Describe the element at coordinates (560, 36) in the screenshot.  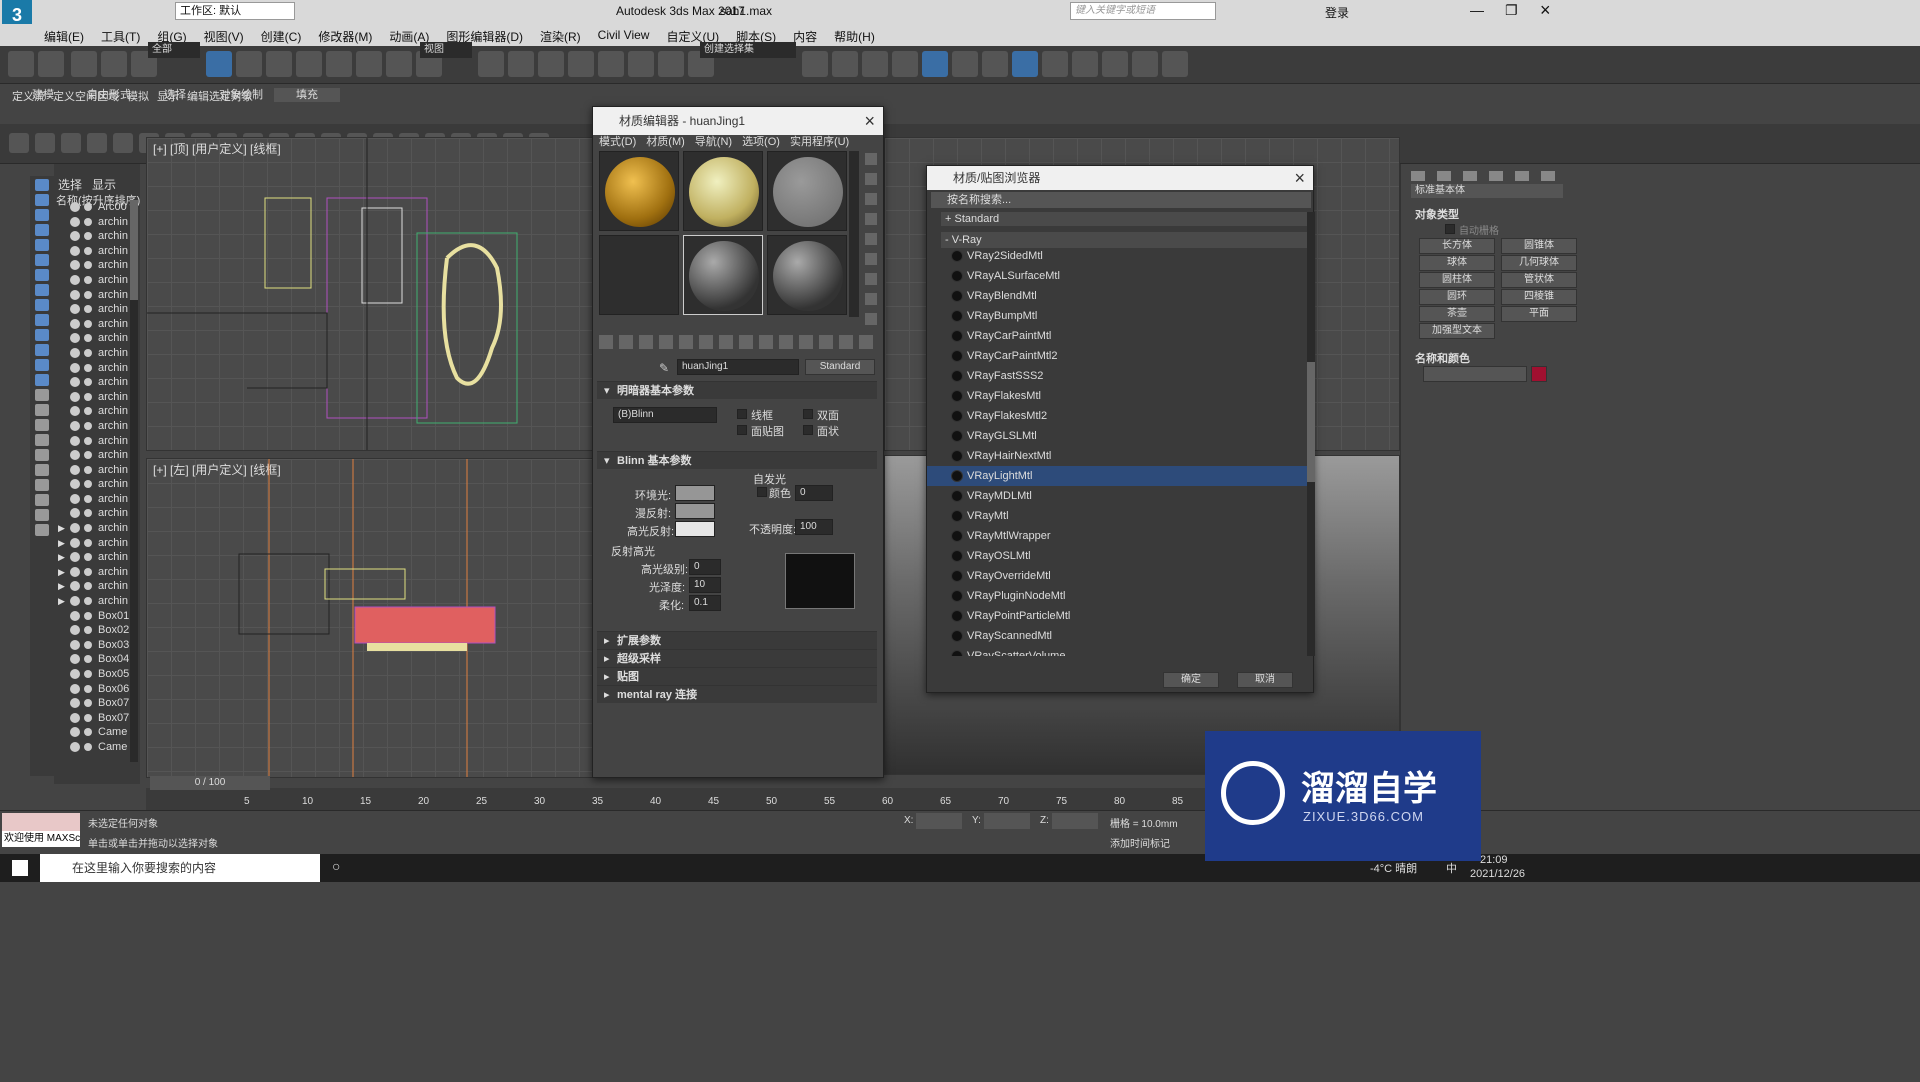
I see `menu-item: 渲染(R)` at that location.